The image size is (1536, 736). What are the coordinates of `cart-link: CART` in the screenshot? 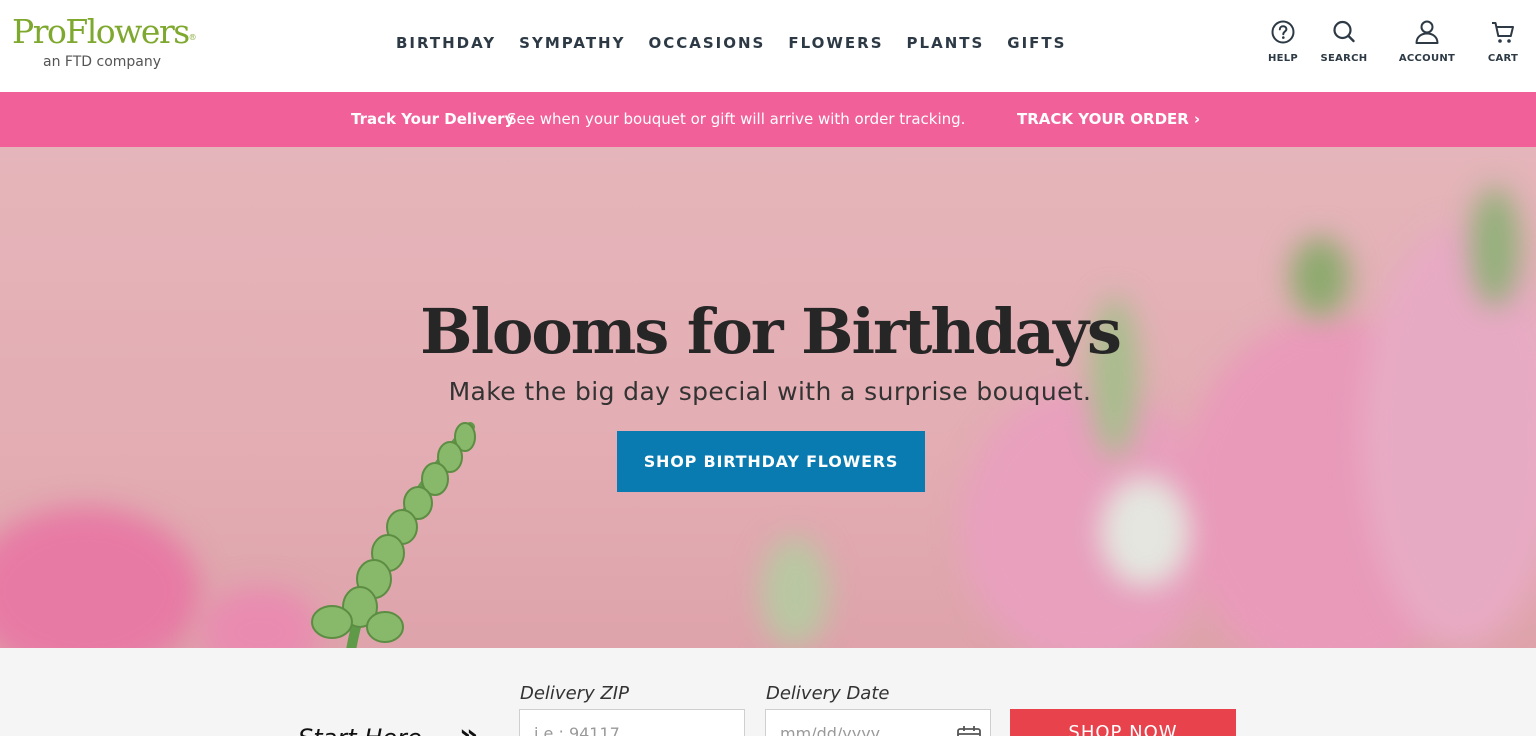 It's located at (1499, 41).